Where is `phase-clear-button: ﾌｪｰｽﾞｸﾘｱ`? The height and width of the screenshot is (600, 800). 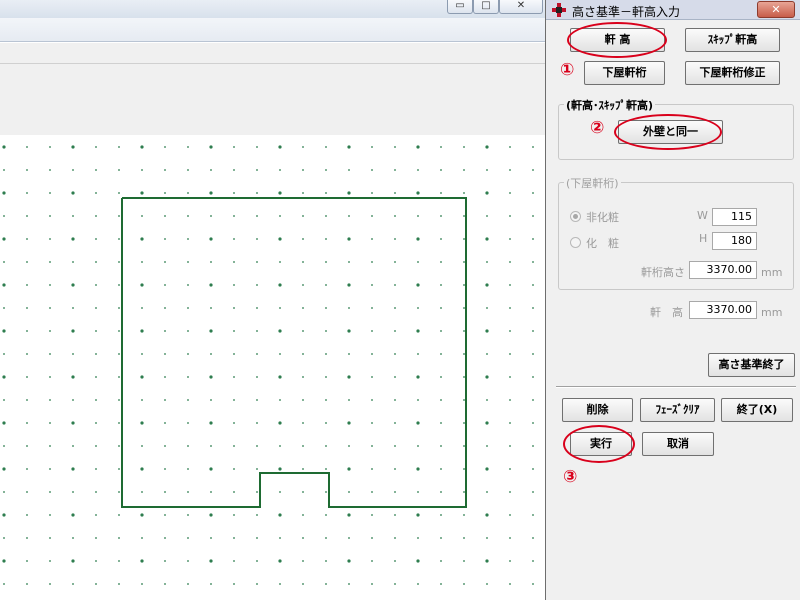 phase-clear-button: ﾌｪｰｽﾞｸﾘｱ is located at coordinates (677, 410).